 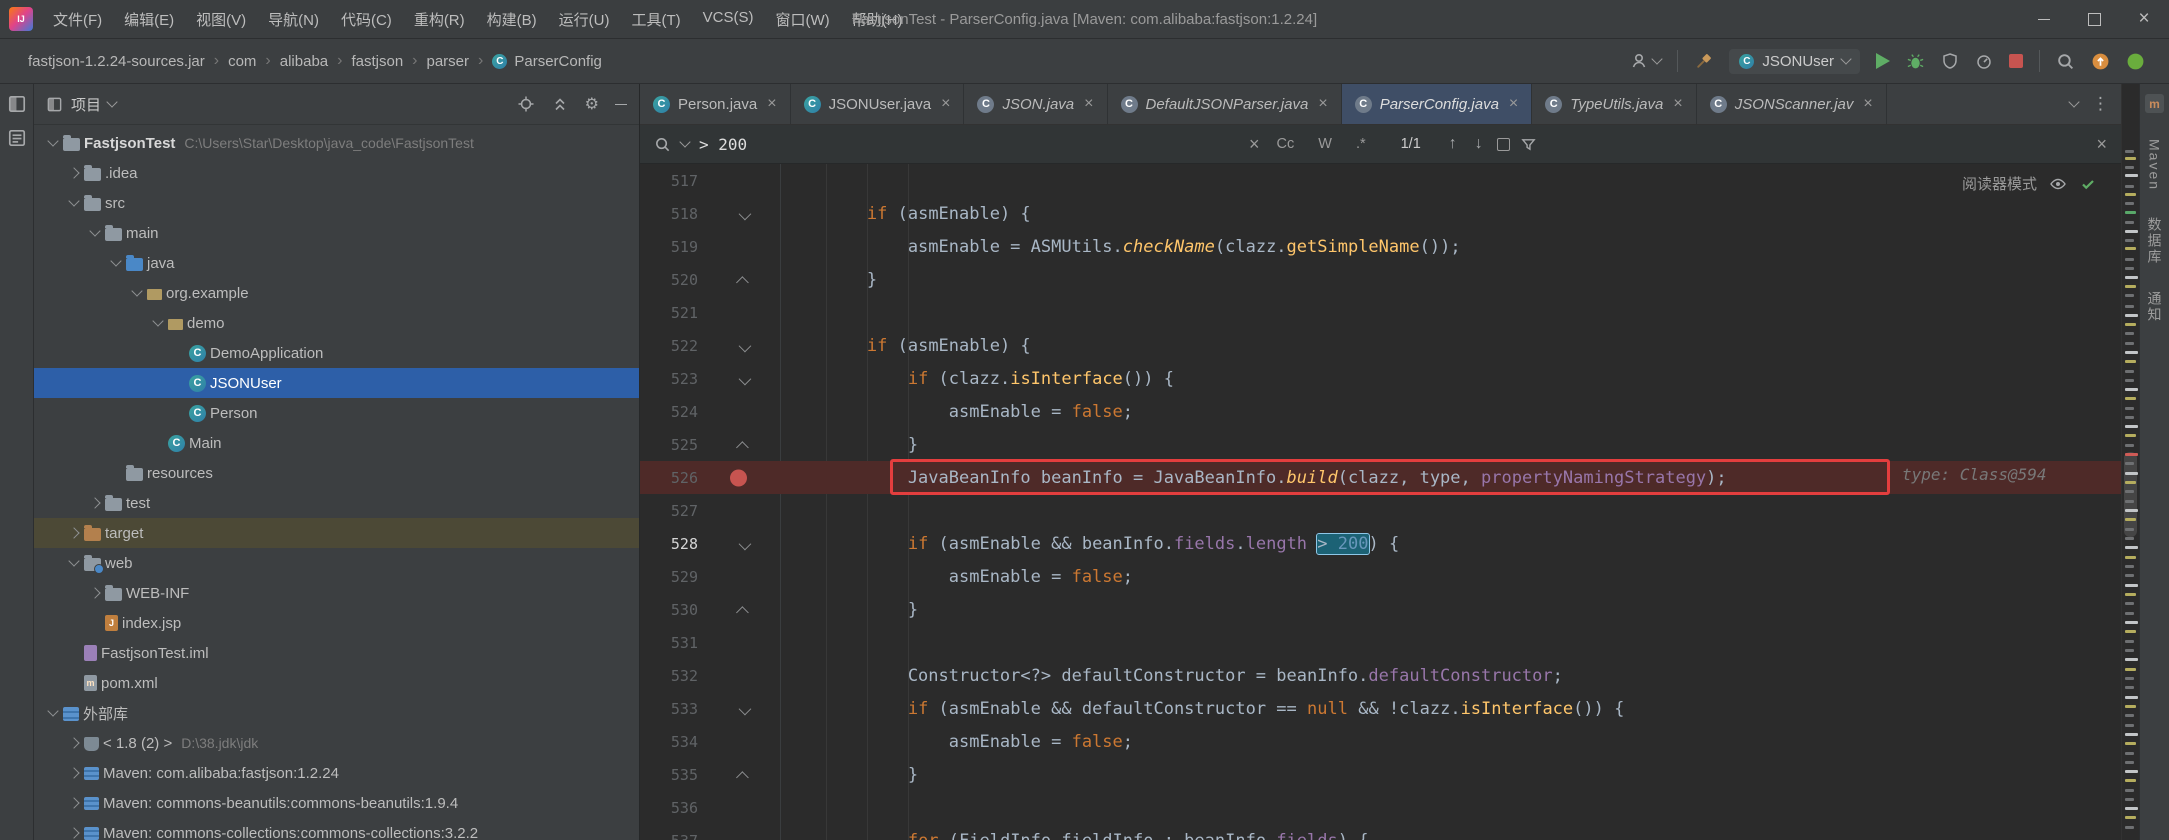 I want to click on tree-row-1-8-2: < 1.8 (2) > D:\38.jdk\jdk, so click(x=336, y=743).